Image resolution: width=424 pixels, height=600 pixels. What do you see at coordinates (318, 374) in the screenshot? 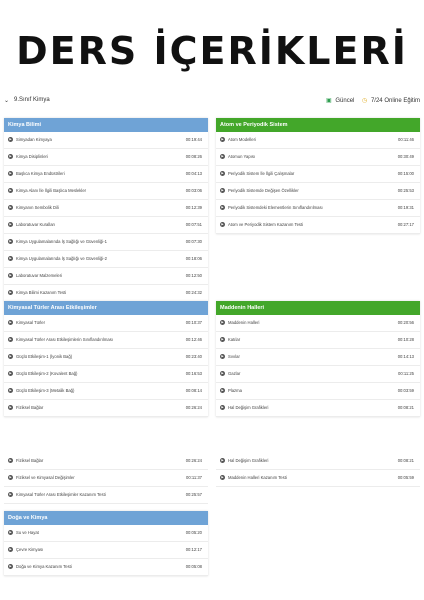
I see `lesson-row: ▶ Gazlar 00:11:25` at bounding box center [318, 374].